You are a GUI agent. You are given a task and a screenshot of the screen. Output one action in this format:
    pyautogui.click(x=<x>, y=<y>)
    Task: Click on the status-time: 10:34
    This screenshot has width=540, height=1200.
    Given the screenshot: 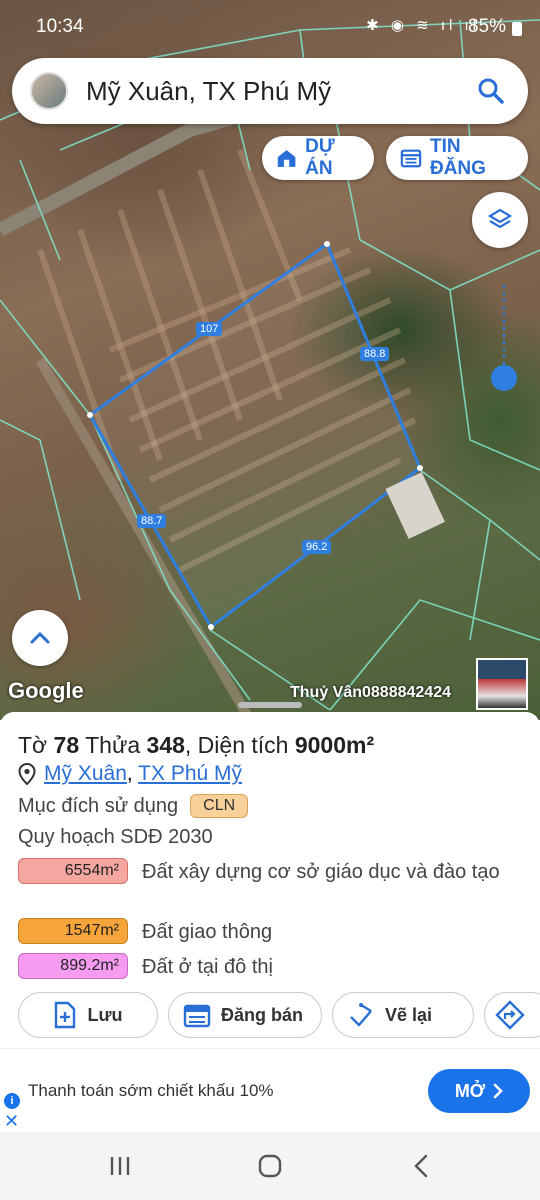 What is the action you would take?
    pyautogui.click(x=60, y=26)
    